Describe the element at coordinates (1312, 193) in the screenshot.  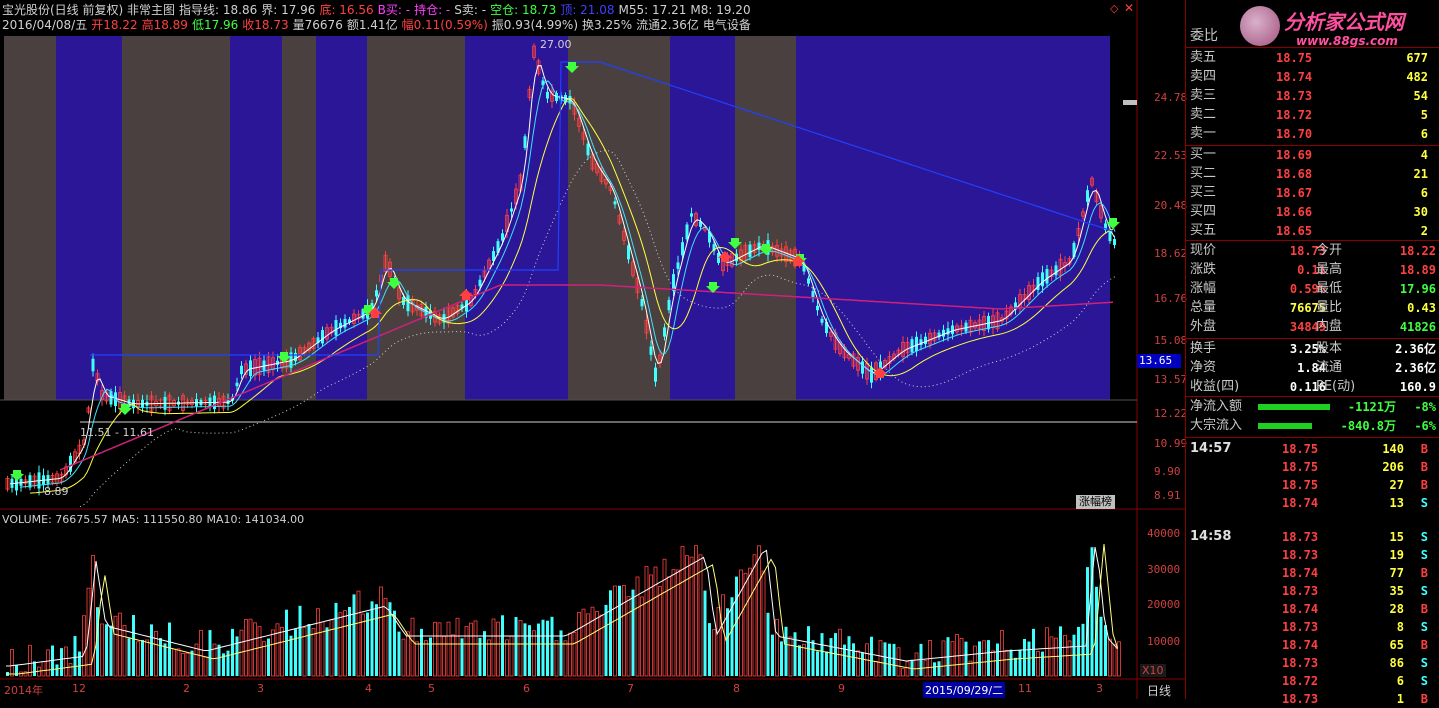
I see `book-row: 买三 18.67 6` at that location.